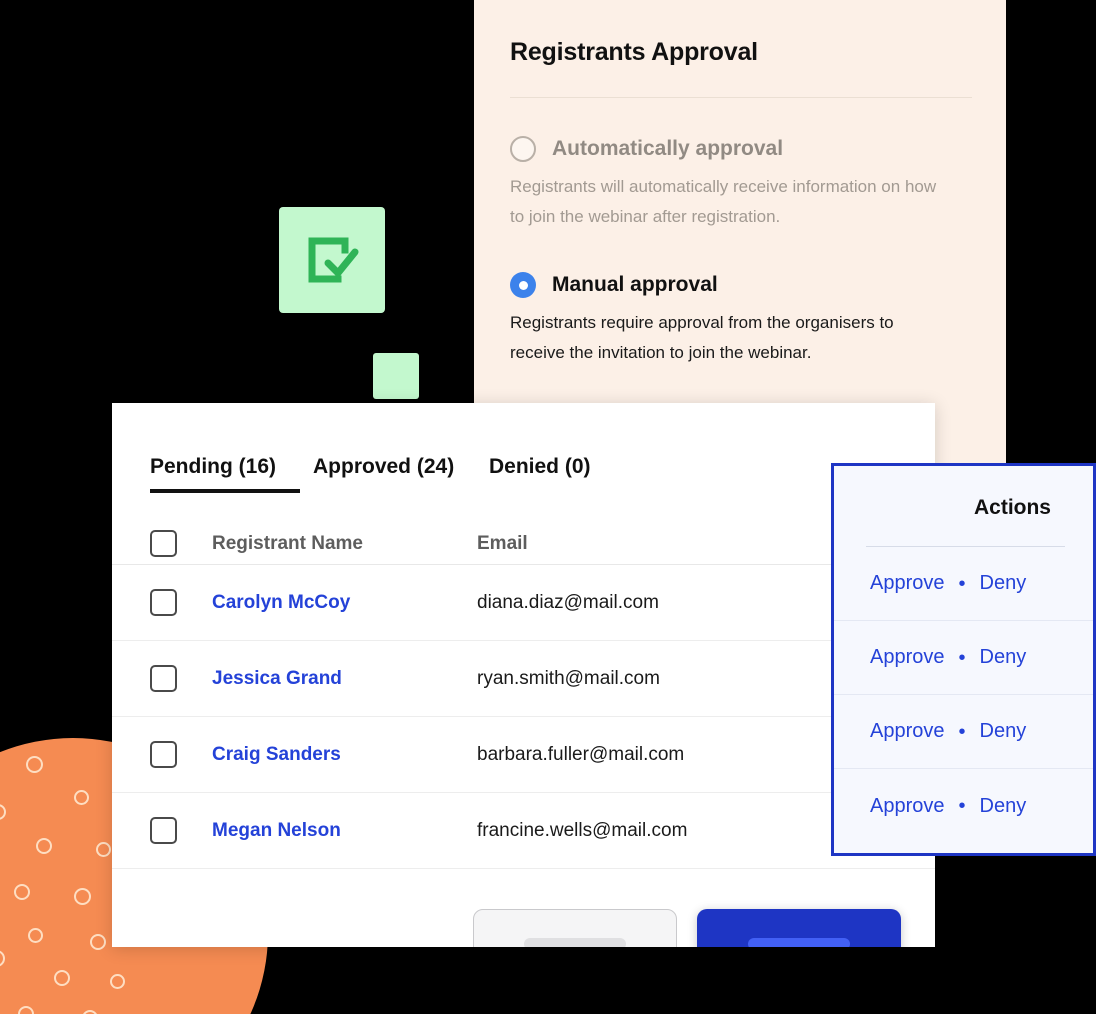  What do you see at coordinates (344, 755) in the screenshot?
I see `registrant-name-link: Craig Sanders` at bounding box center [344, 755].